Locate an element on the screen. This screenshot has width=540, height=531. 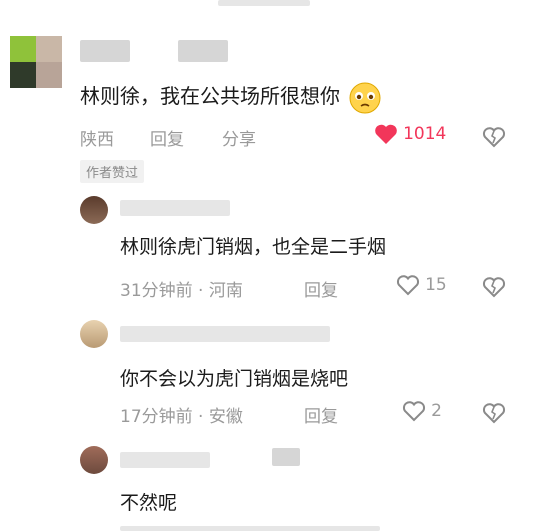
like-button: 1014 is located at coordinates (410, 134).